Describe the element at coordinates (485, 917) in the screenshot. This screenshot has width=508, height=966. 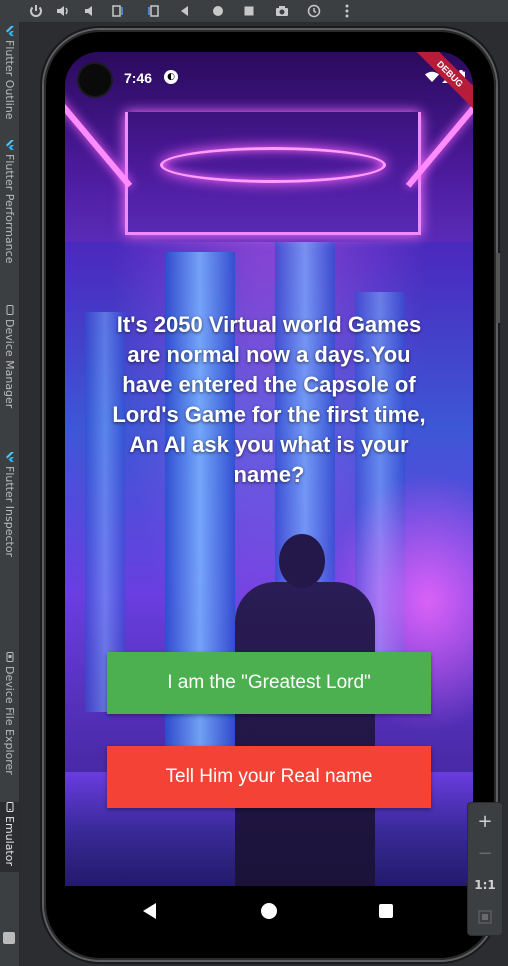
I see `fit-screen-icon` at that location.